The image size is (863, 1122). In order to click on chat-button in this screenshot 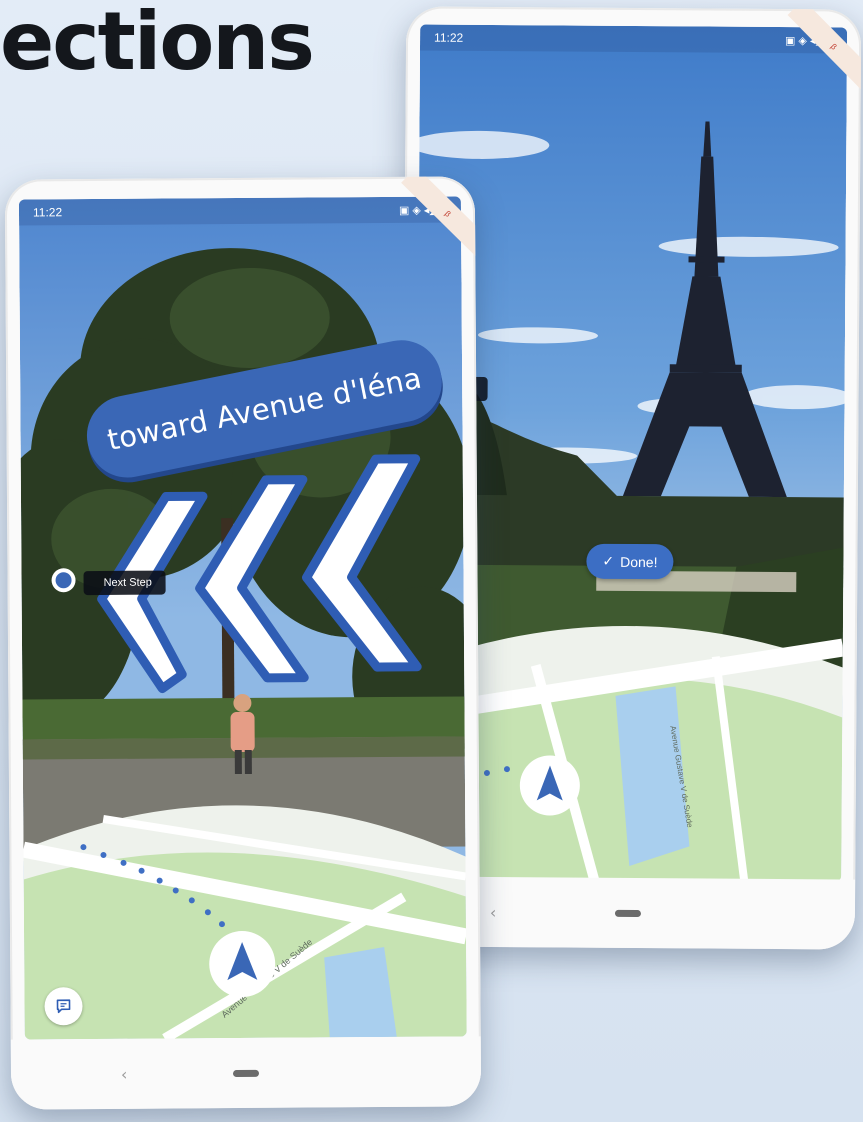, I will do `click(63, 1006)`.